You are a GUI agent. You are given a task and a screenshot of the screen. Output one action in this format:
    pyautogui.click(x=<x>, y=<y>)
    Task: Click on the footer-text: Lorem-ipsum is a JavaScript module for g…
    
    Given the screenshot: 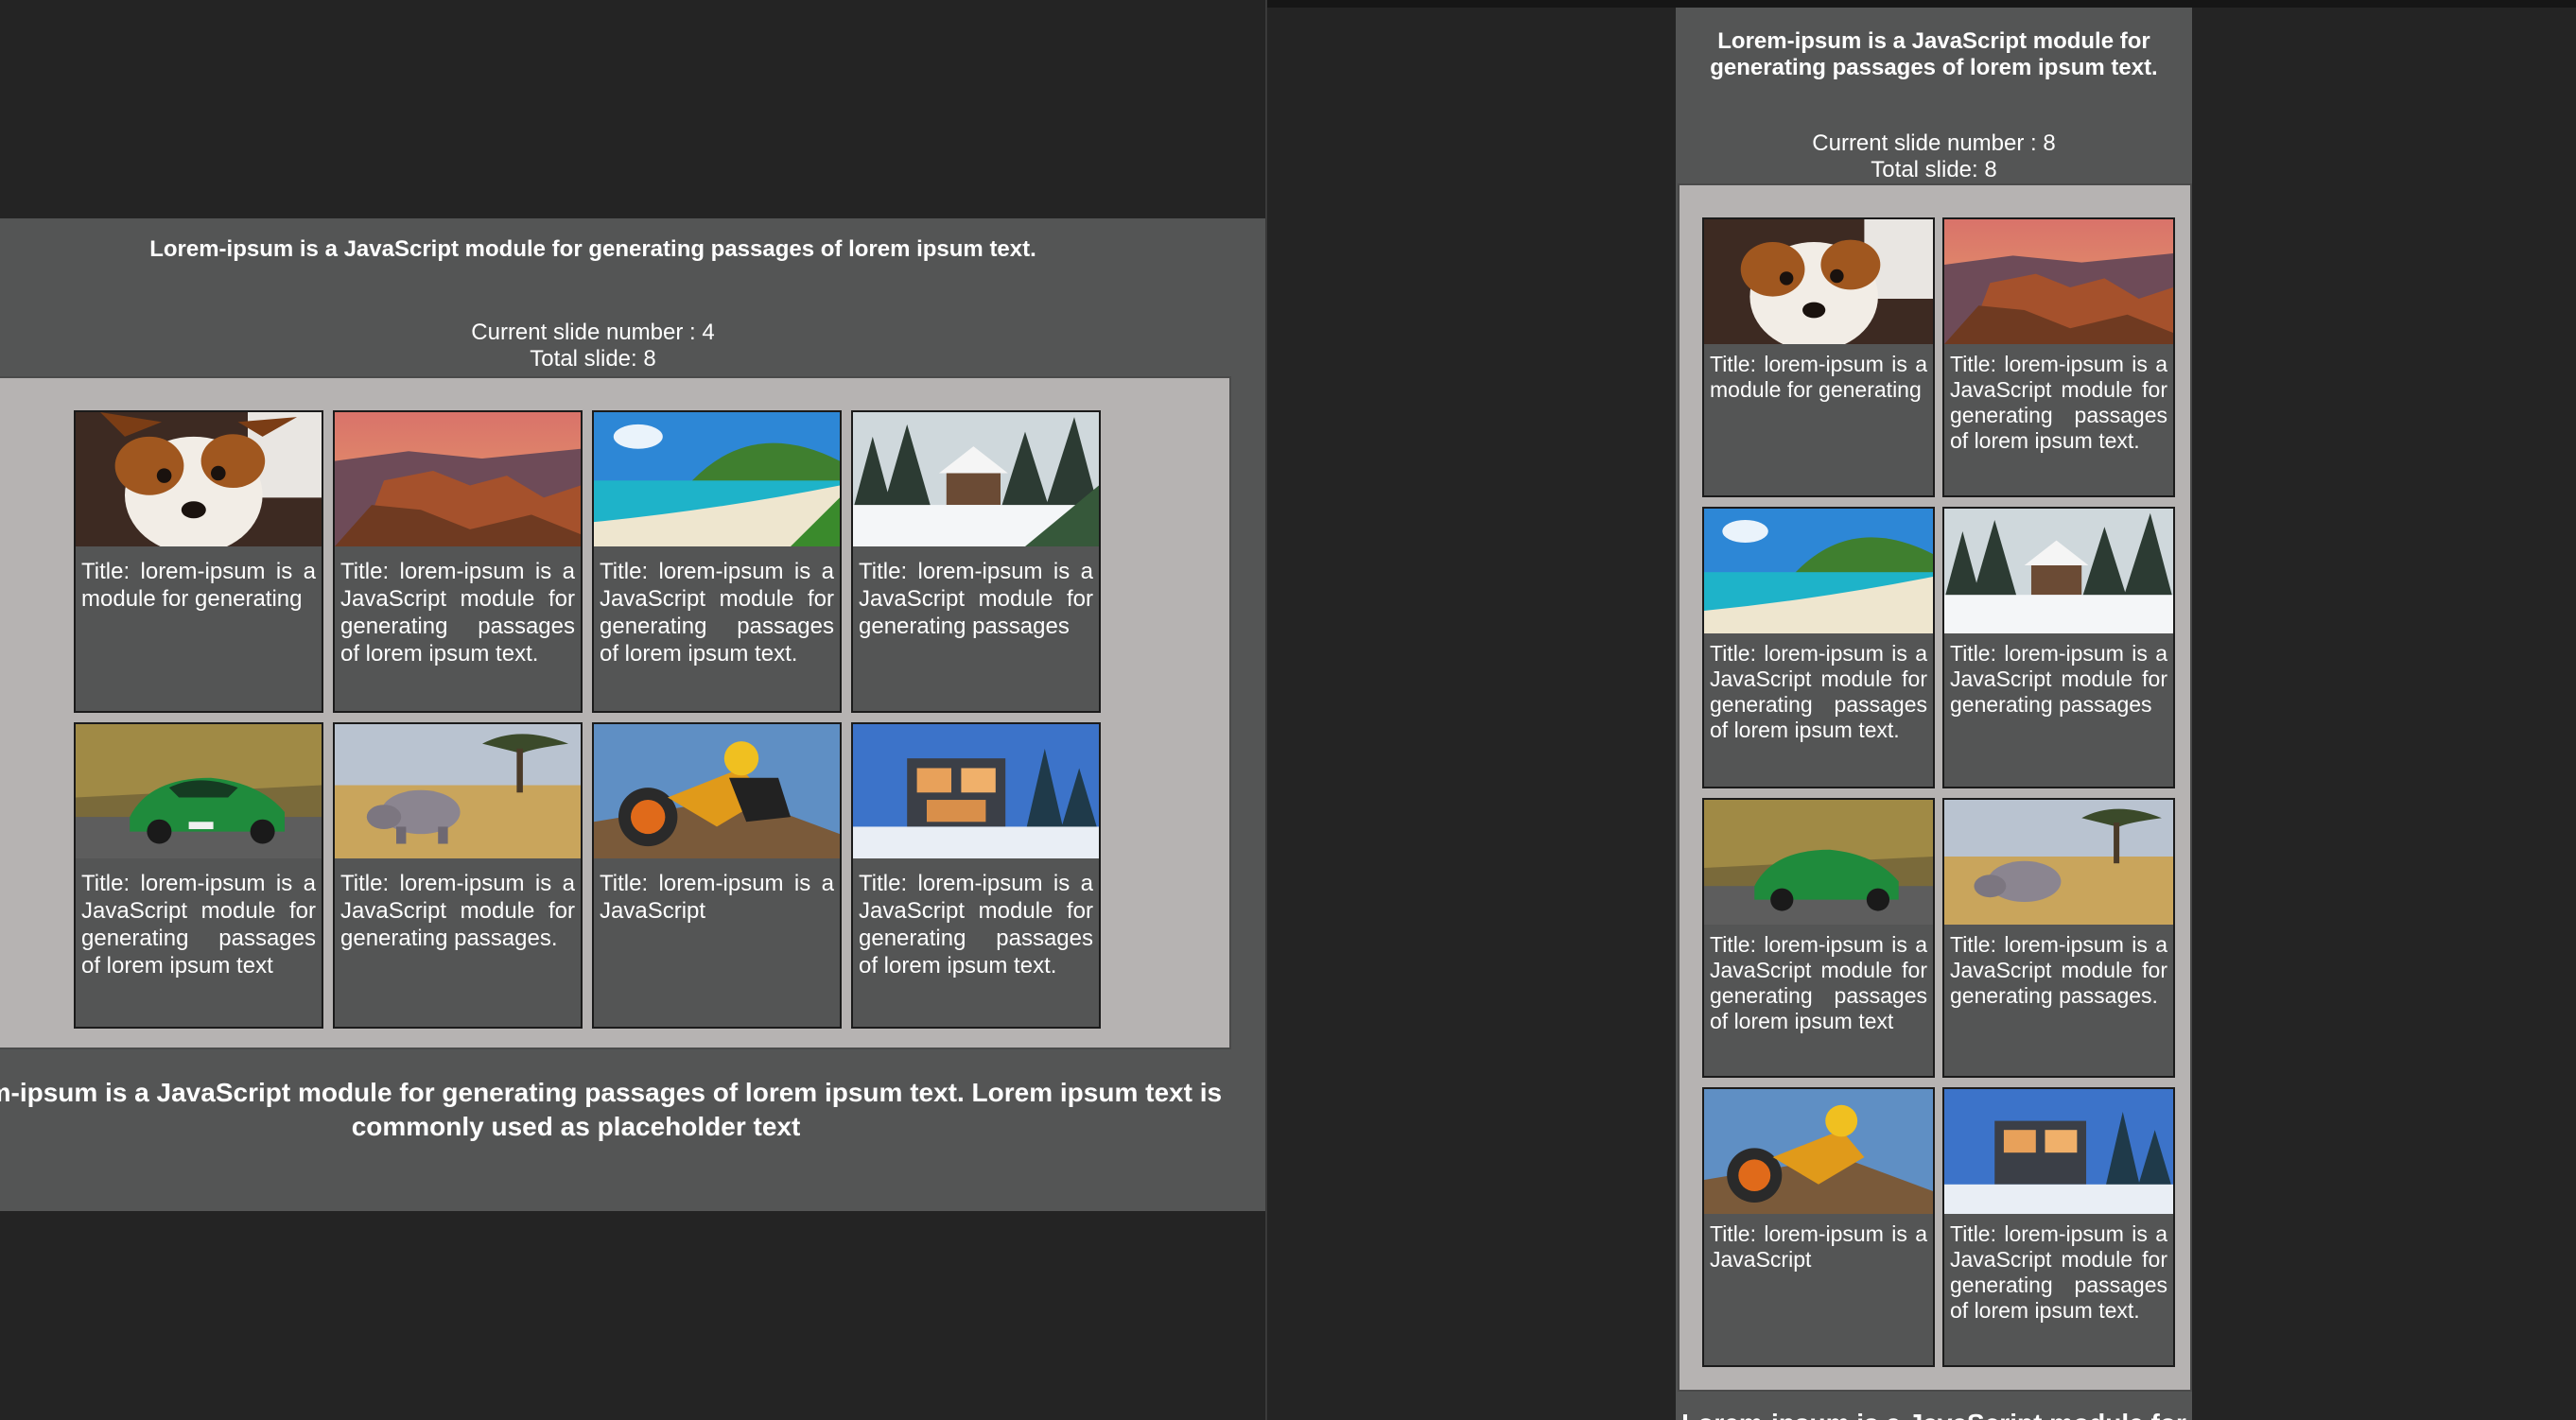 What is the action you would take?
    pyautogui.click(x=611, y=1109)
    